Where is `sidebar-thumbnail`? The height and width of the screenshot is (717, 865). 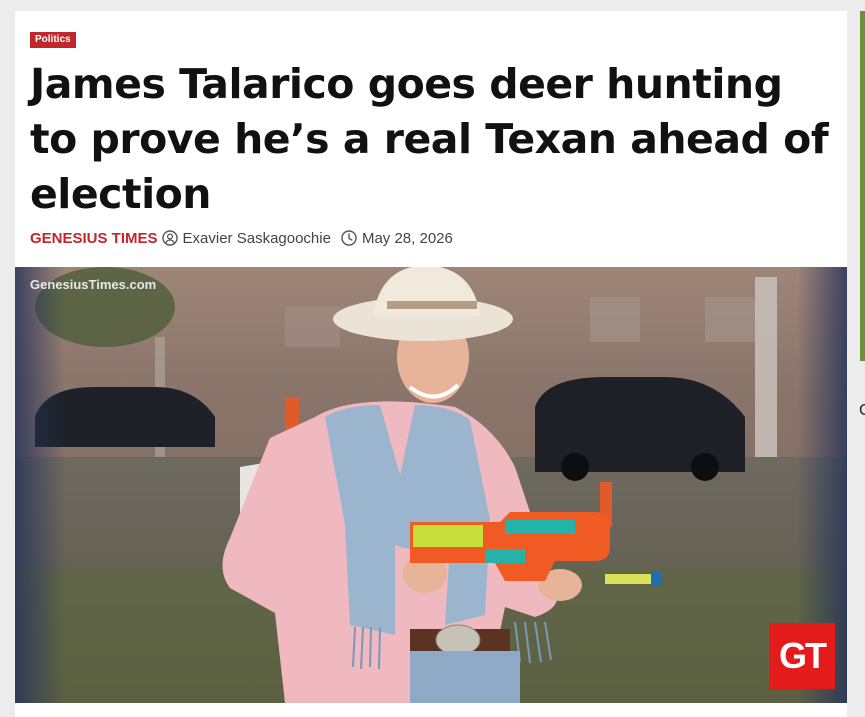
sidebar-thumbnail is located at coordinates (862, 186).